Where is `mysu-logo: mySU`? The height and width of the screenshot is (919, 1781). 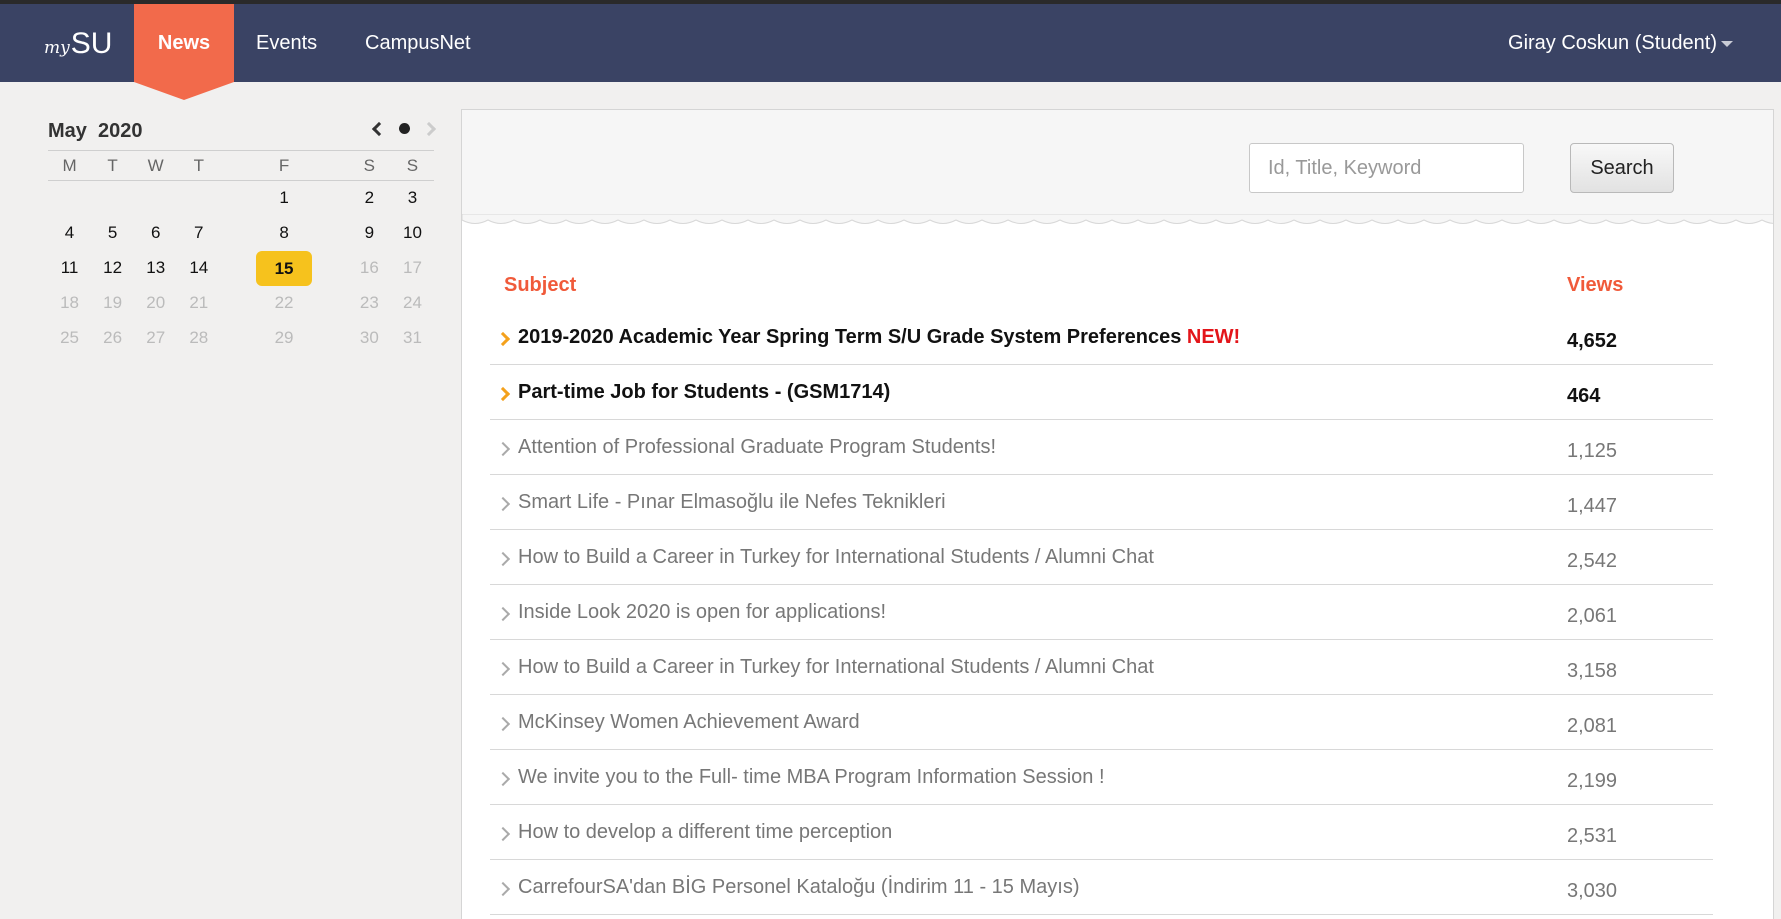
mysu-logo: mySU is located at coordinates (78, 44).